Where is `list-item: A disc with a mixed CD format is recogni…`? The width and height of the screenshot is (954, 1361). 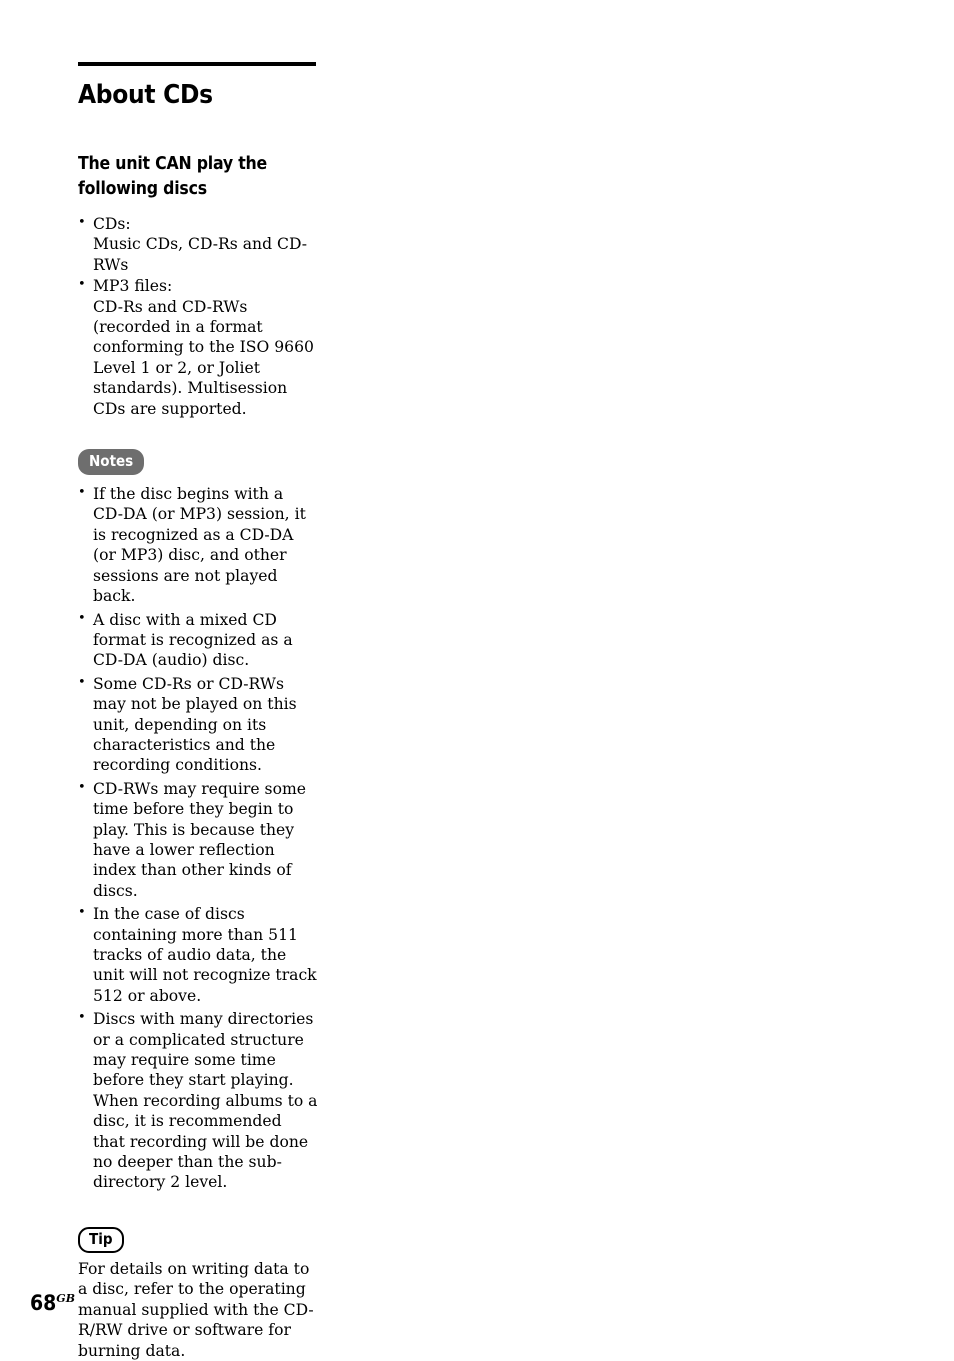 list-item: A disc with a mixed CD format is recogni… is located at coordinates (198, 639).